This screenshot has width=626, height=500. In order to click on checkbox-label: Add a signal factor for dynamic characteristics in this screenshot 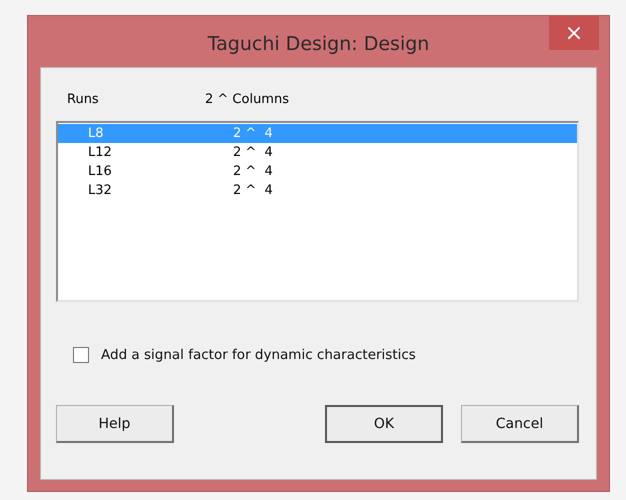, I will do `click(258, 355)`.